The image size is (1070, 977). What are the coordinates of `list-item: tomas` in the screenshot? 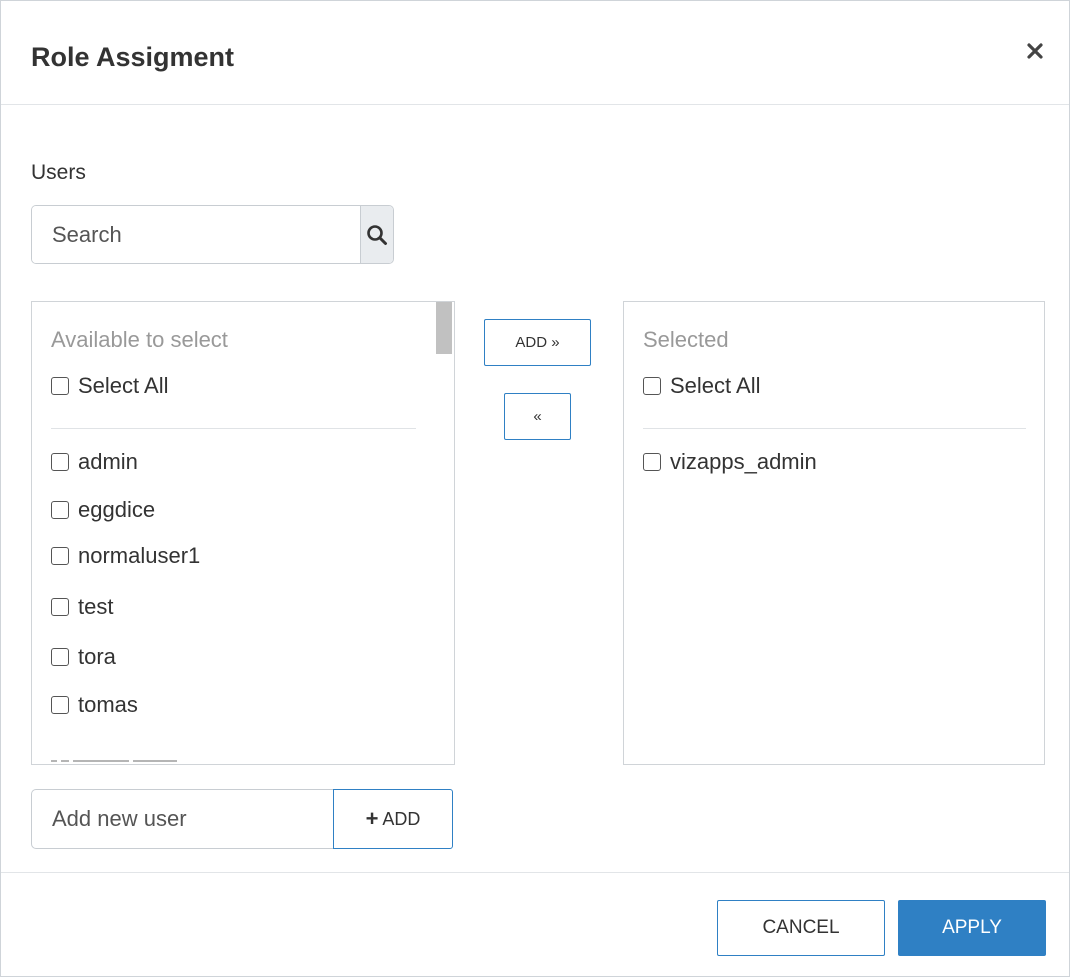 It's located at (94, 705).